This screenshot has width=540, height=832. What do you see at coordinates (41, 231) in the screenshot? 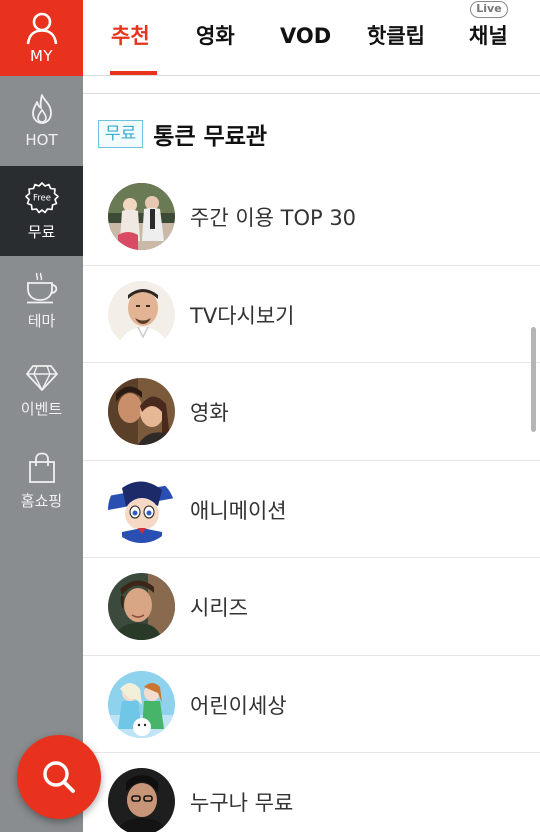
I see `rail-label-free: 무료` at bounding box center [41, 231].